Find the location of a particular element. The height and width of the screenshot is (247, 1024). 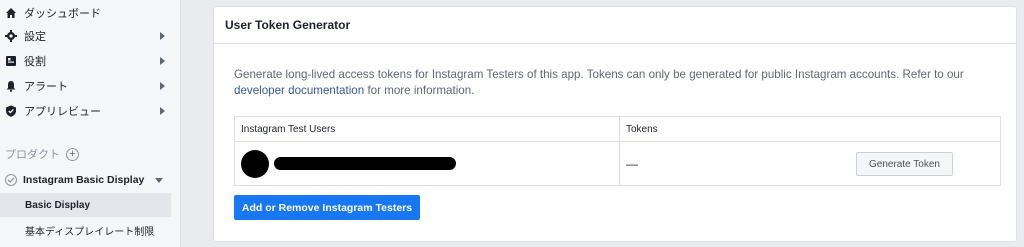

check-circle-icon is located at coordinates (11, 180).